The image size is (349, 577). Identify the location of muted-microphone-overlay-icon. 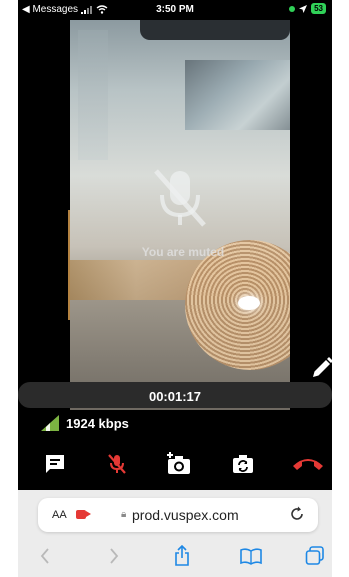
(180, 198).